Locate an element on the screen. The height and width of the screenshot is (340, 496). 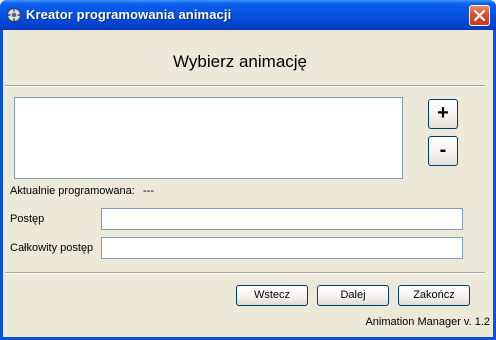
close-icon is located at coordinates (479, 15).